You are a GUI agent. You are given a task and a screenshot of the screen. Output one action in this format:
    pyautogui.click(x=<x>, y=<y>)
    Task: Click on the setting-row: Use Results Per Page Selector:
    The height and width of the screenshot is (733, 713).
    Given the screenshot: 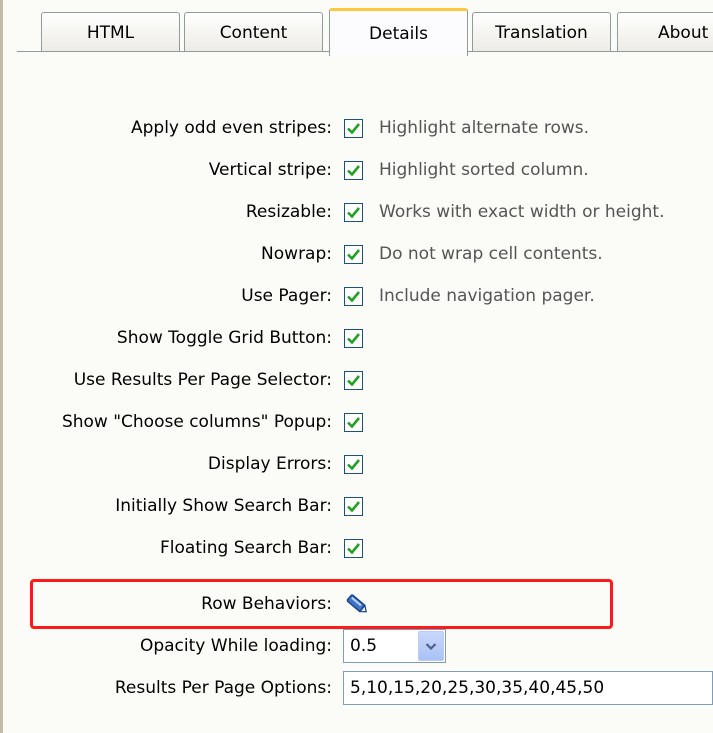 What is the action you would take?
    pyautogui.click(x=183, y=380)
    